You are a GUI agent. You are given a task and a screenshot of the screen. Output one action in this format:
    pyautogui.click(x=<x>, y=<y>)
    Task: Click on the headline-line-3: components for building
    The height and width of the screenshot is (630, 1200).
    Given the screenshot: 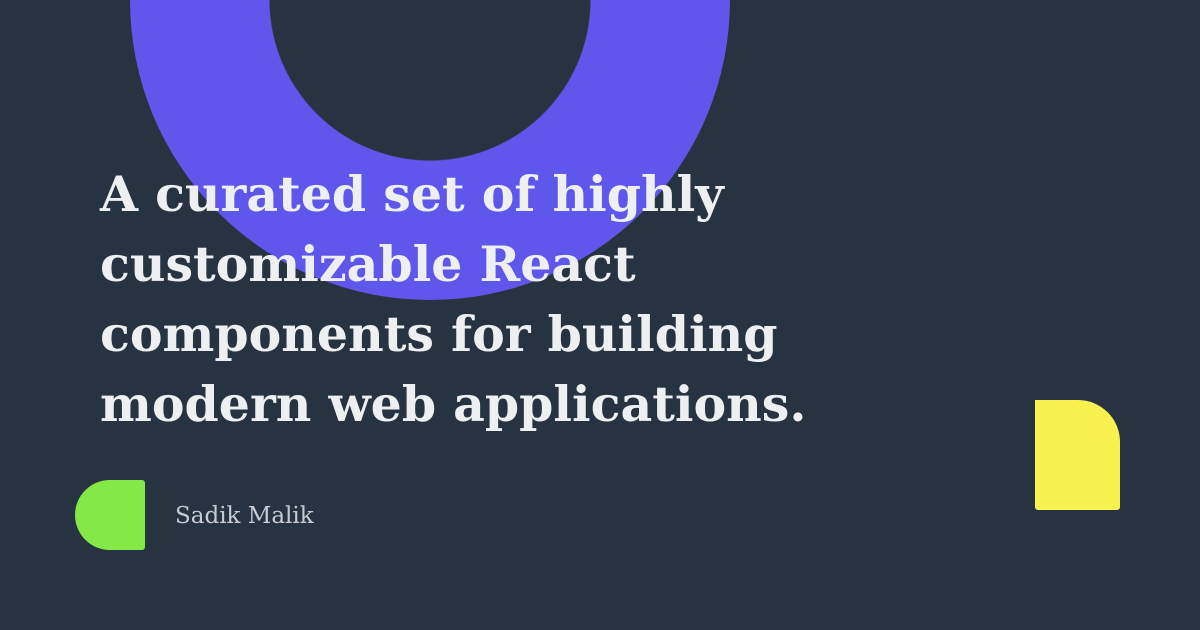 What is the action you would take?
    pyautogui.click(x=439, y=334)
    